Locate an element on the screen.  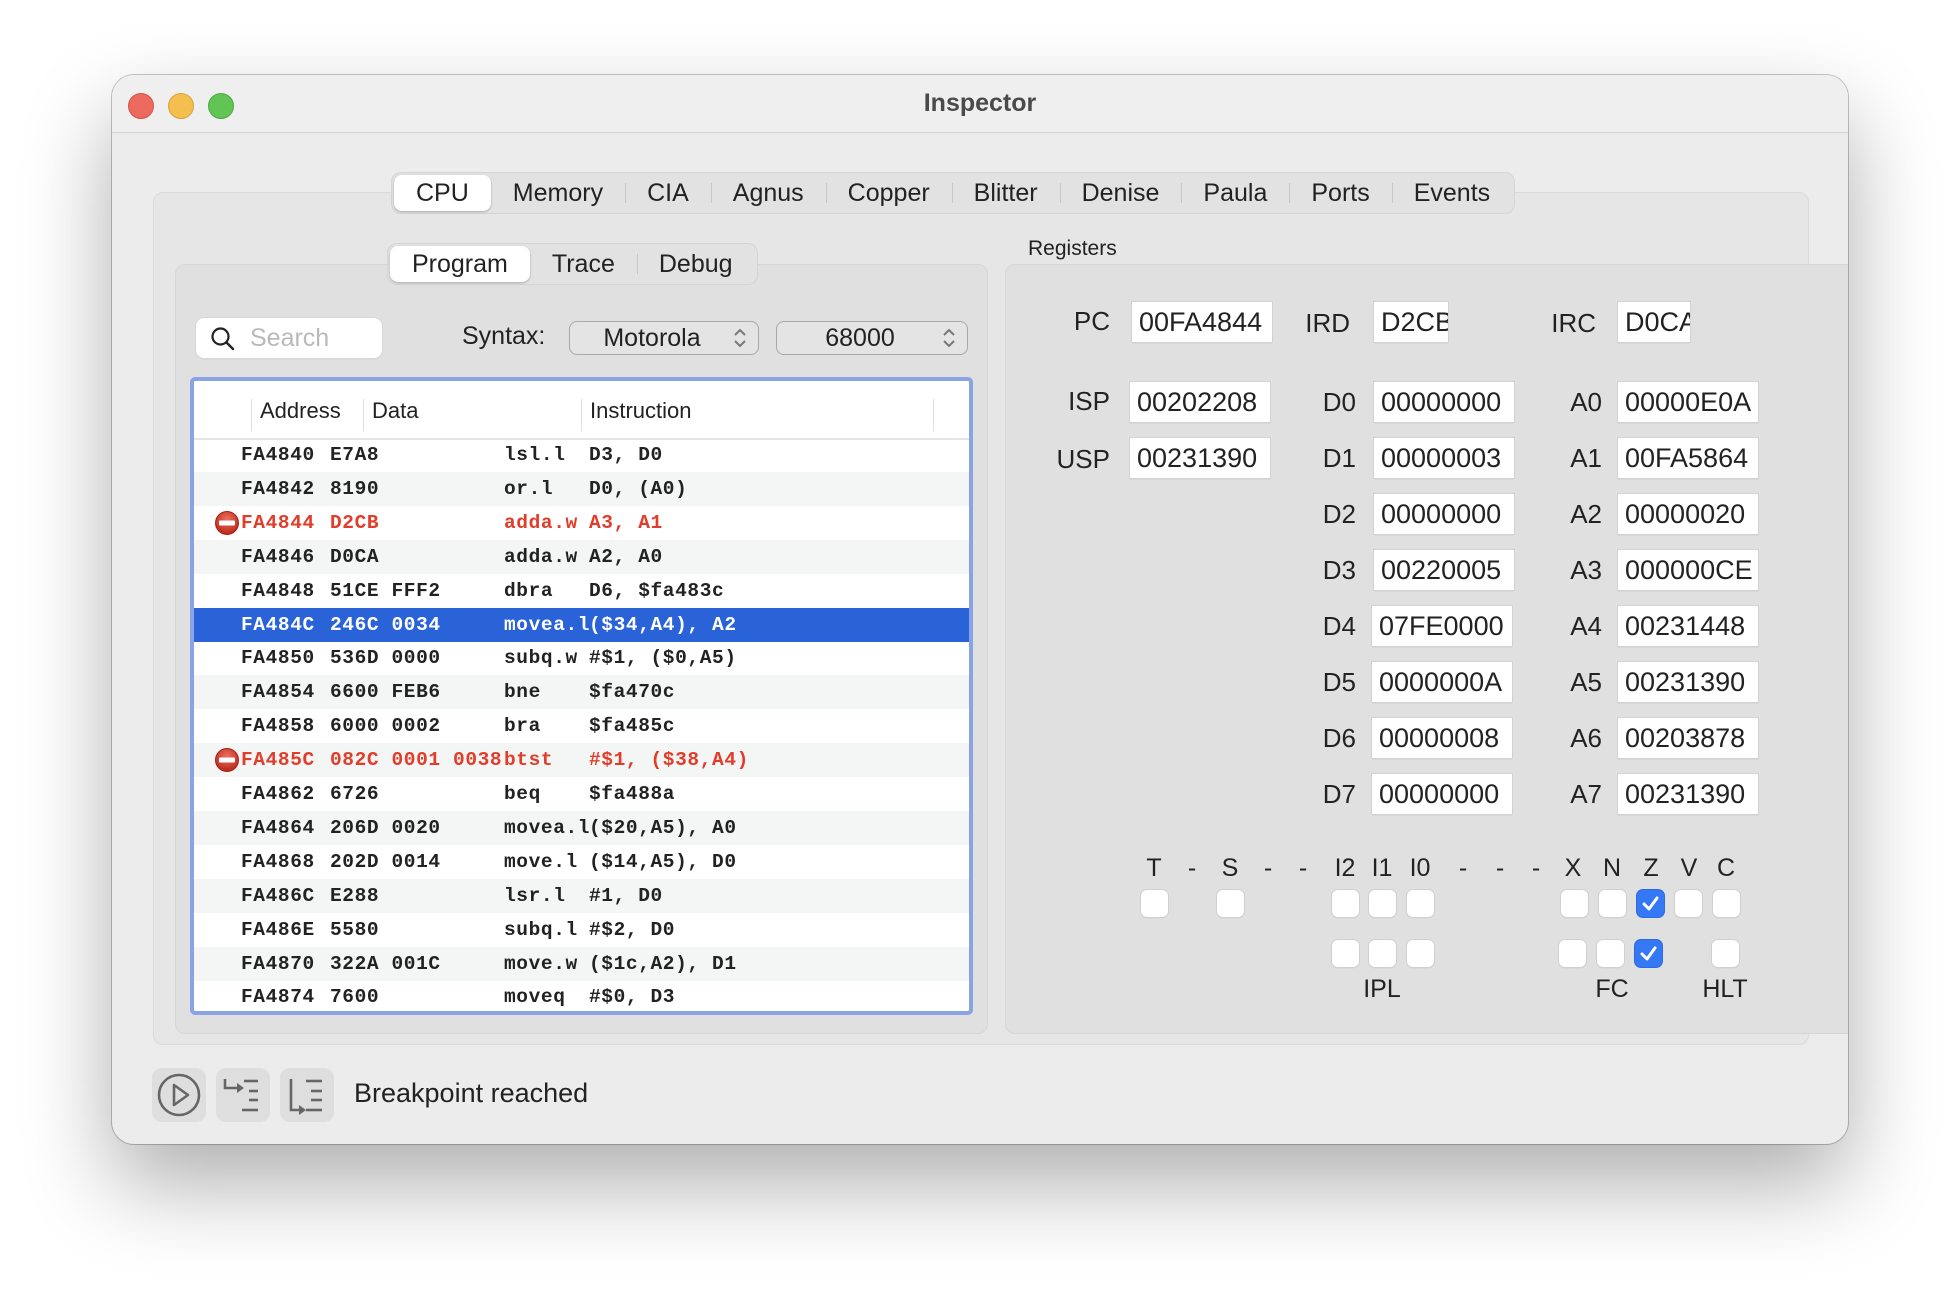
address-cell: FA484C is located at coordinates (278, 624).